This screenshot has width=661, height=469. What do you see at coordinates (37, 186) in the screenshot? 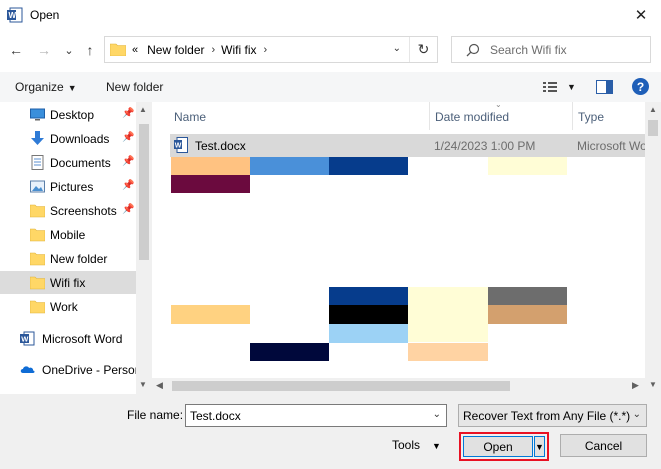
I see `pictures-icon` at bounding box center [37, 186].